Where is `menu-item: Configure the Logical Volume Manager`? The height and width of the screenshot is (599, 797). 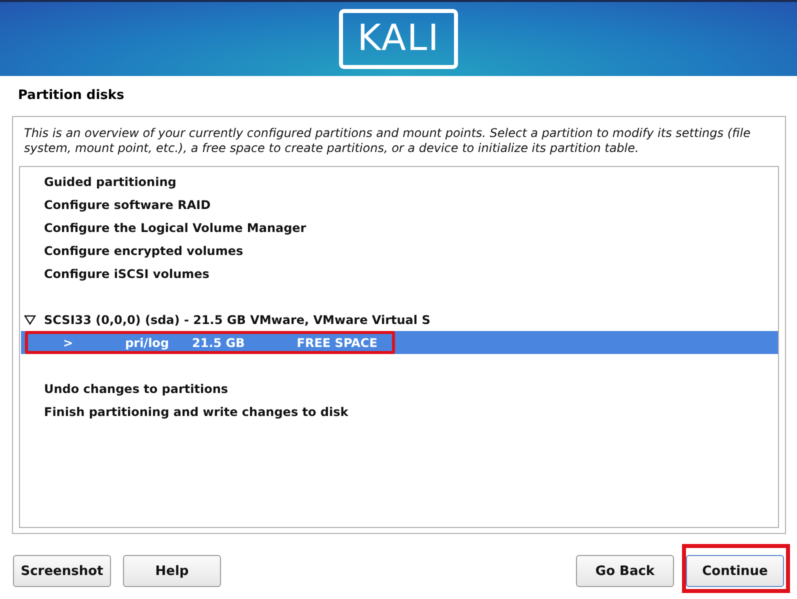
menu-item: Configure the Logical Volume Manager is located at coordinates (399, 227).